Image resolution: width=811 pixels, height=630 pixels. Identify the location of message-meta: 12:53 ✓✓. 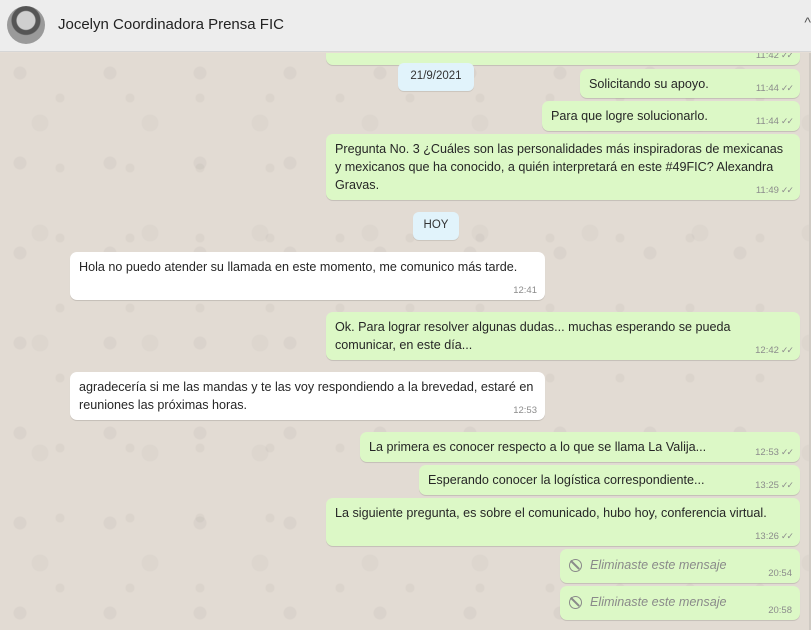
(774, 452).